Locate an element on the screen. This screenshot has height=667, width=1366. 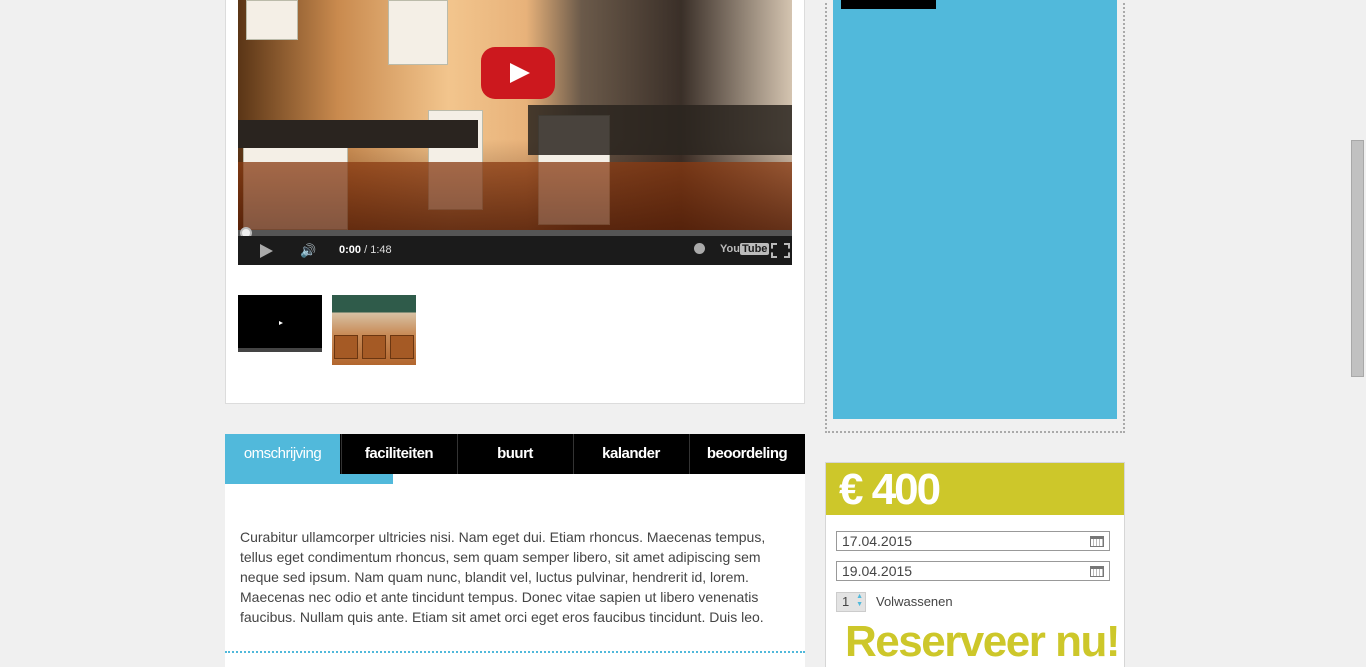
guests-count: 1 is located at coordinates (846, 601).